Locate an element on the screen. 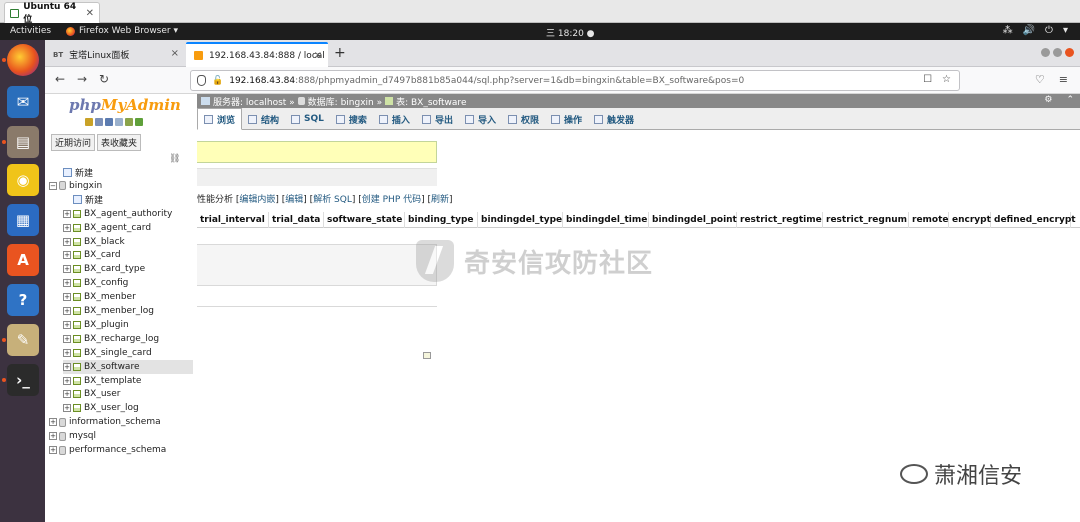 Image resolution: width=1080 pixels, height=522 pixels. dock-terminal-icon: ›_ is located at coordinates (23, 380).